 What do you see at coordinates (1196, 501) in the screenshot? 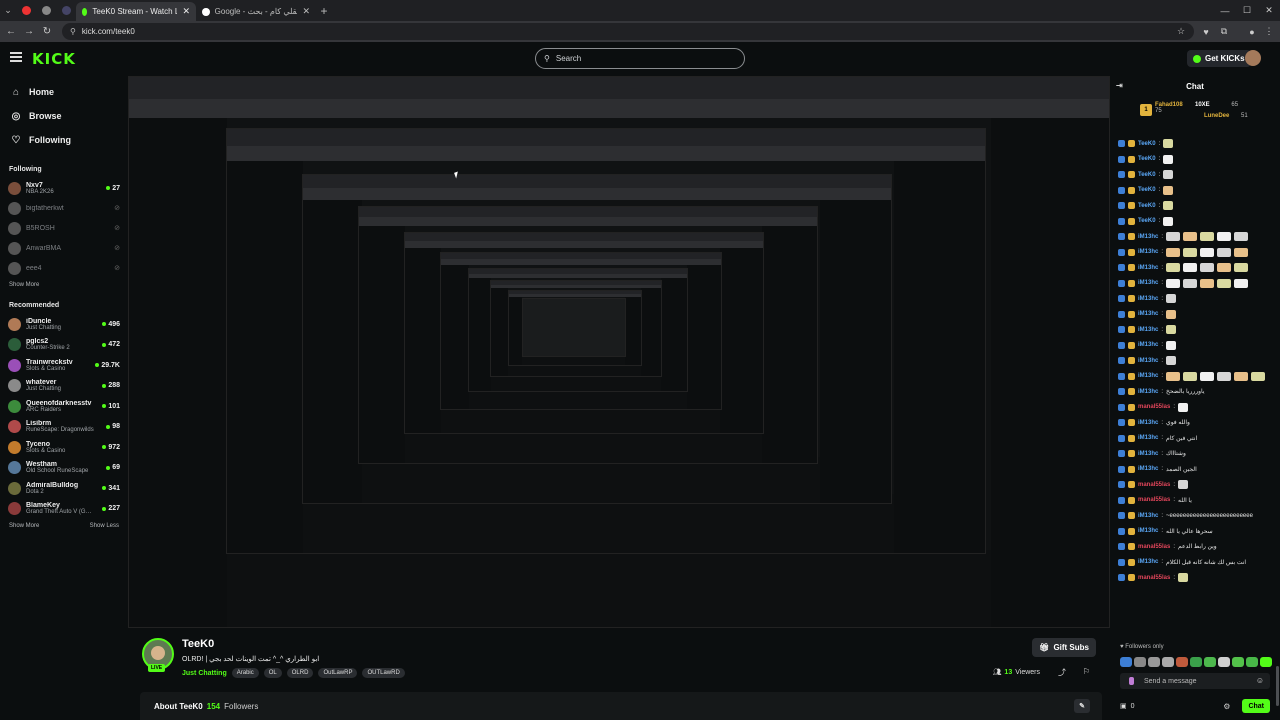
I see `chat-message: manal55las: يا الله` at bounding box center [1196, 501].